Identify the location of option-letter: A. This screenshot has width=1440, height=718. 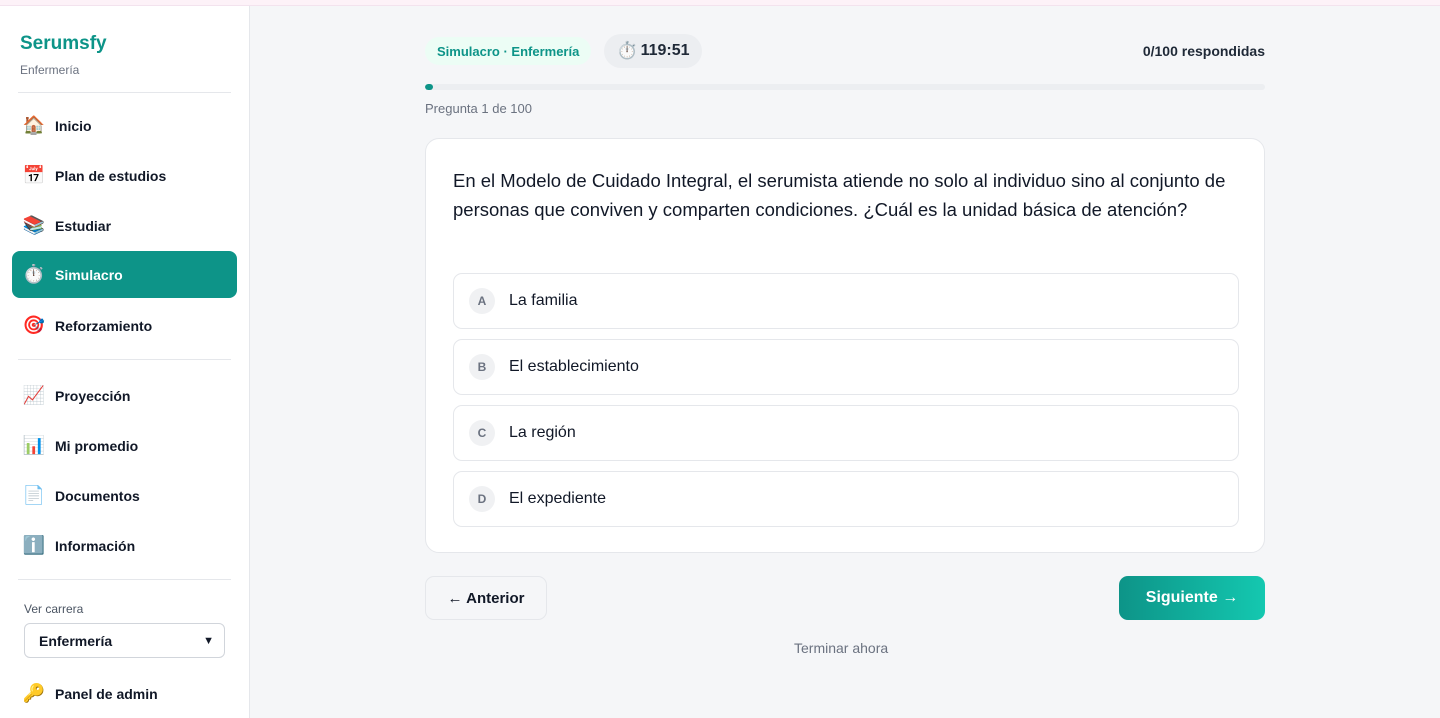
(482, 301).